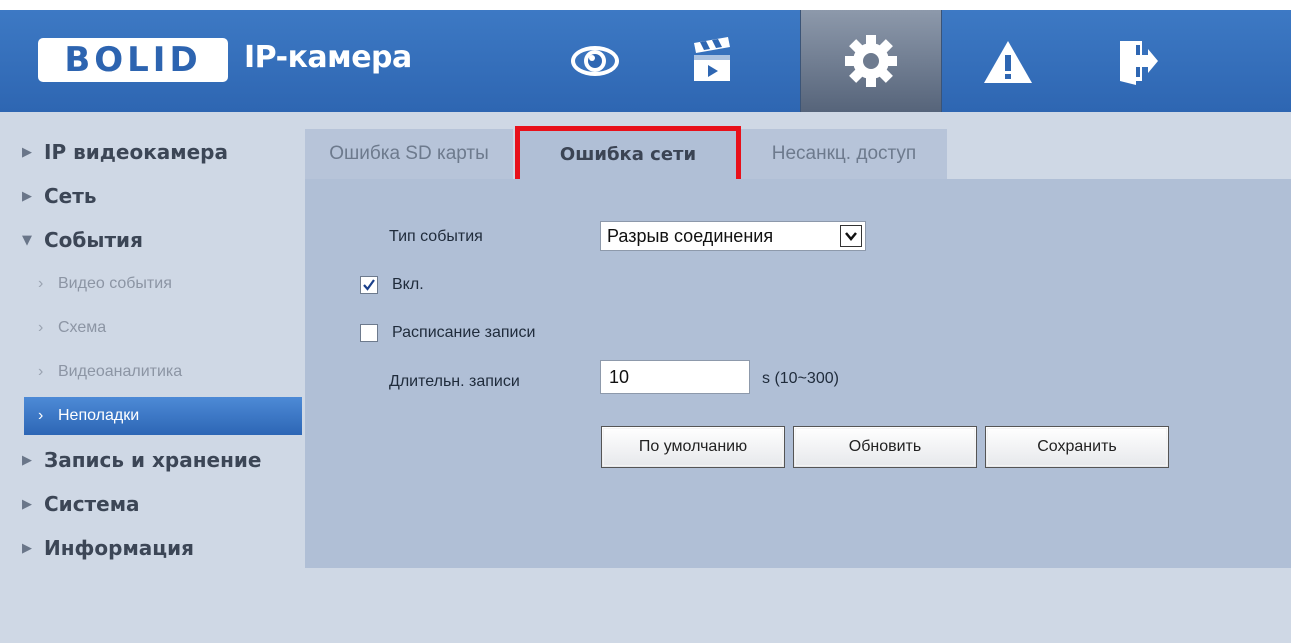 The image size is (1291, 643). What do you see at coordinates (369, 333) in the screenshot?
I see `record-schedule-checkbox` at bounding box center [369, 333].